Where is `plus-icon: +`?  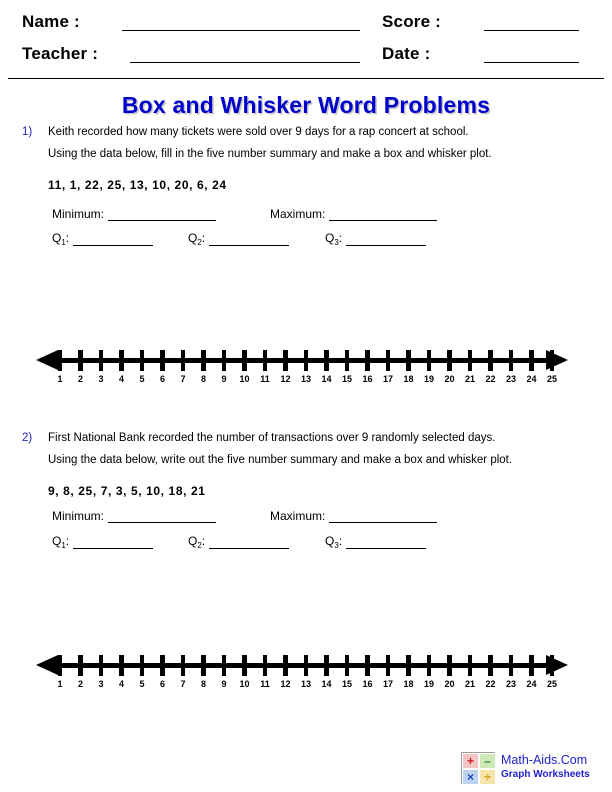 plus-icon: + is located at coordinates (470, 761).